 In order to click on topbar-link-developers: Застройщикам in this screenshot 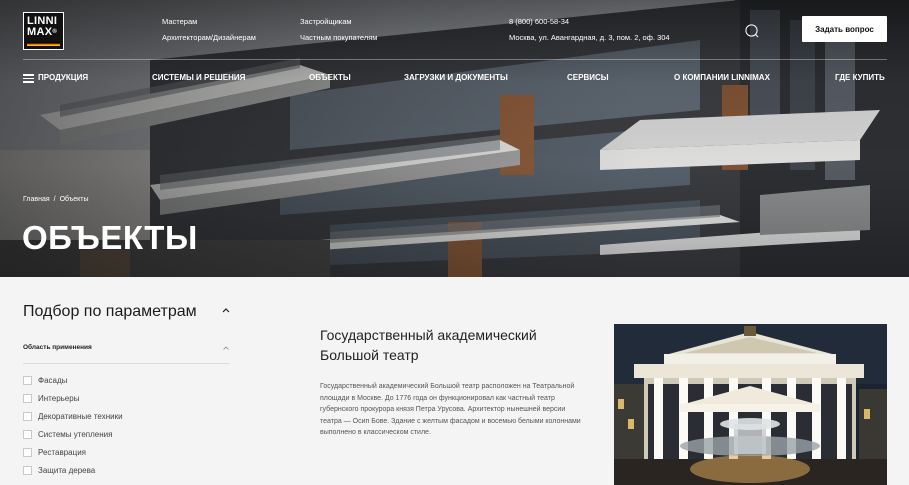, I will do `click(326, 21)`.